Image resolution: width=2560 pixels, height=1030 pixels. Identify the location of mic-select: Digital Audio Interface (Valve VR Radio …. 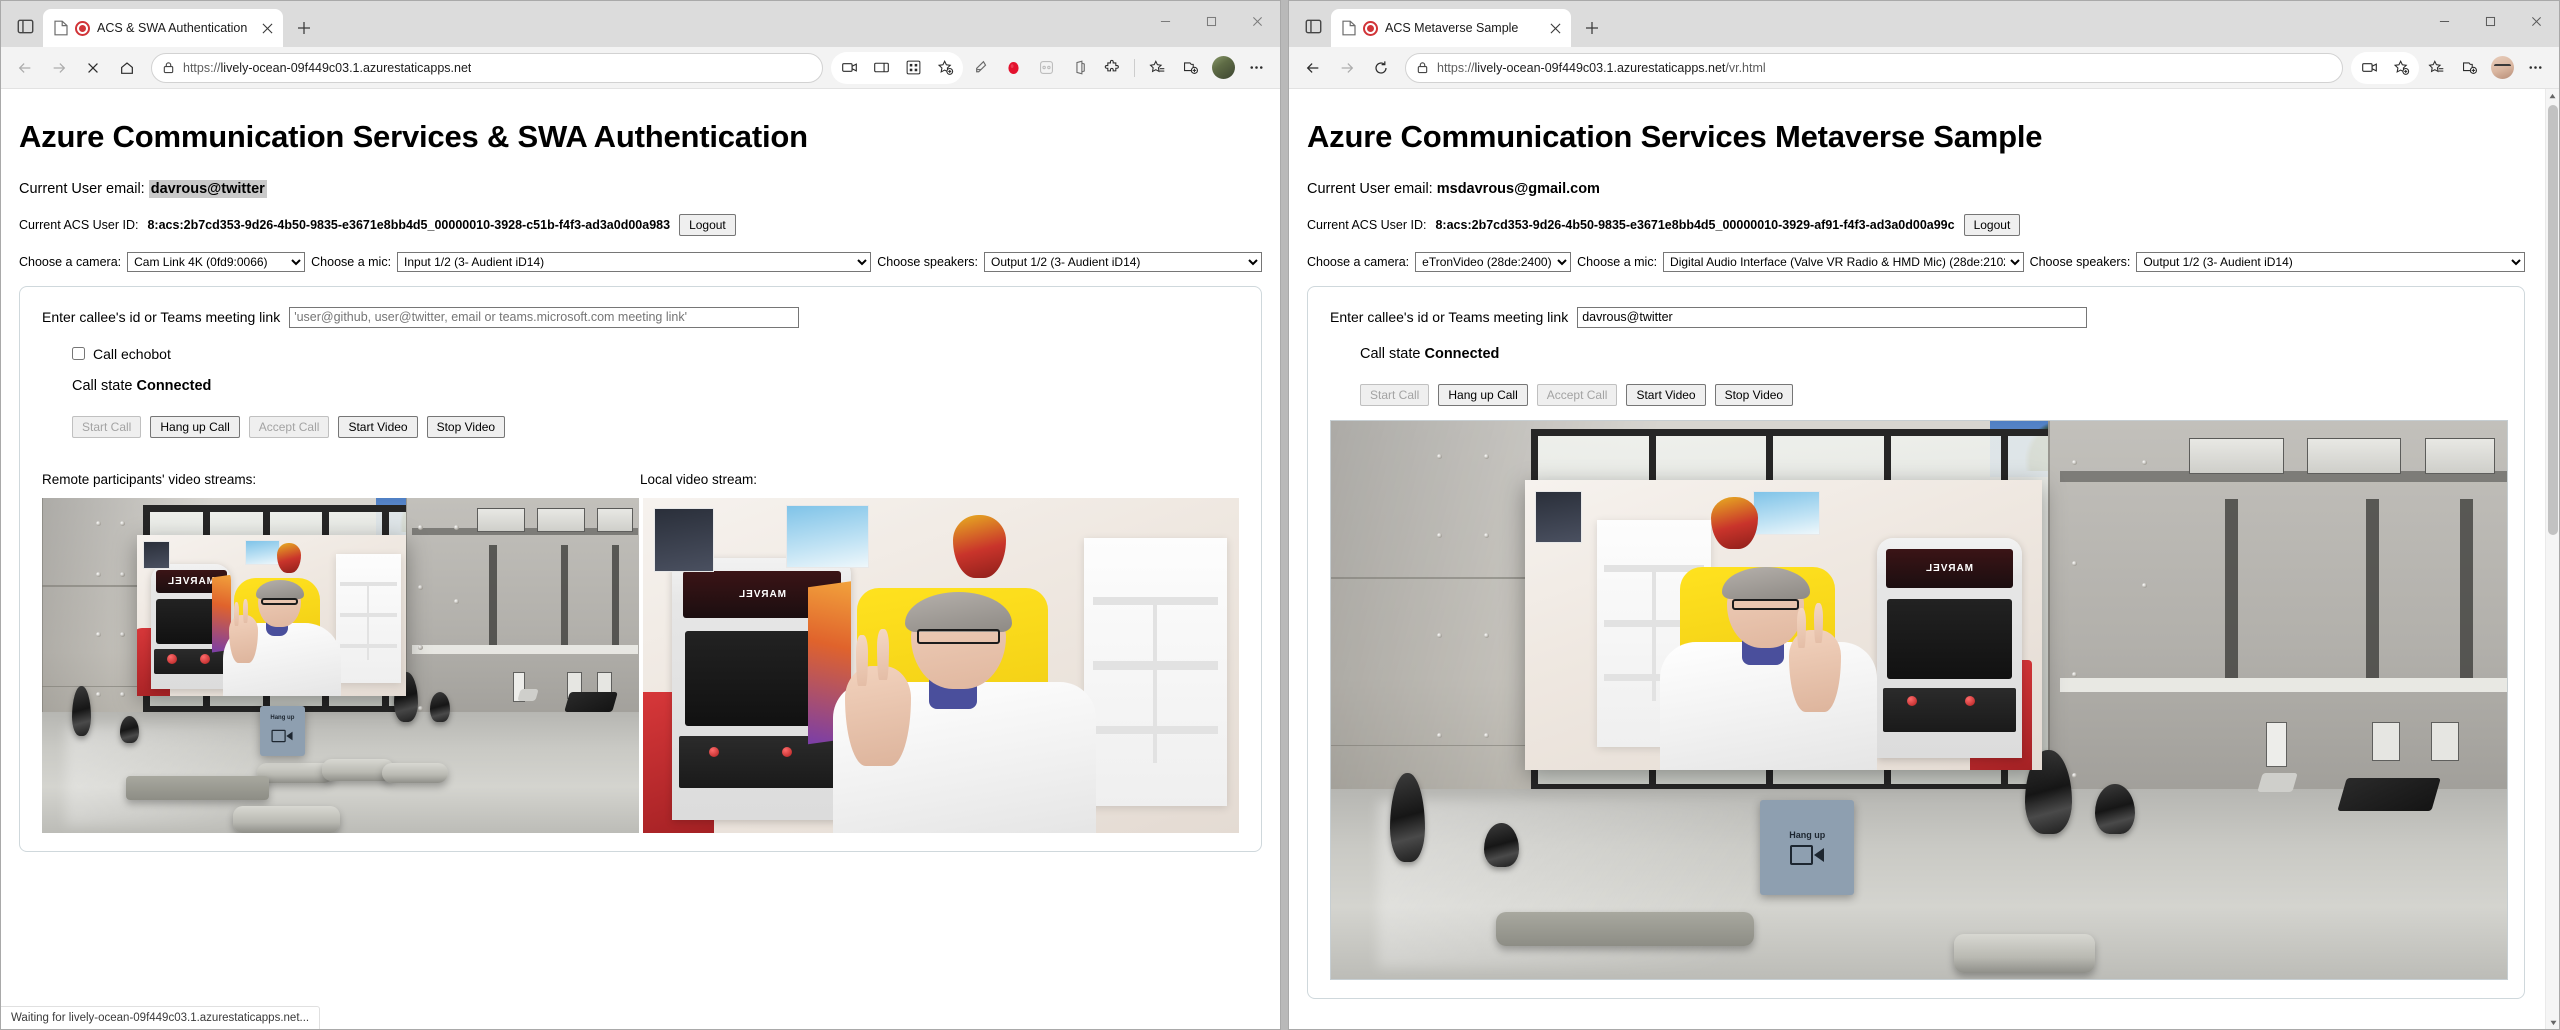
(1843, 261).